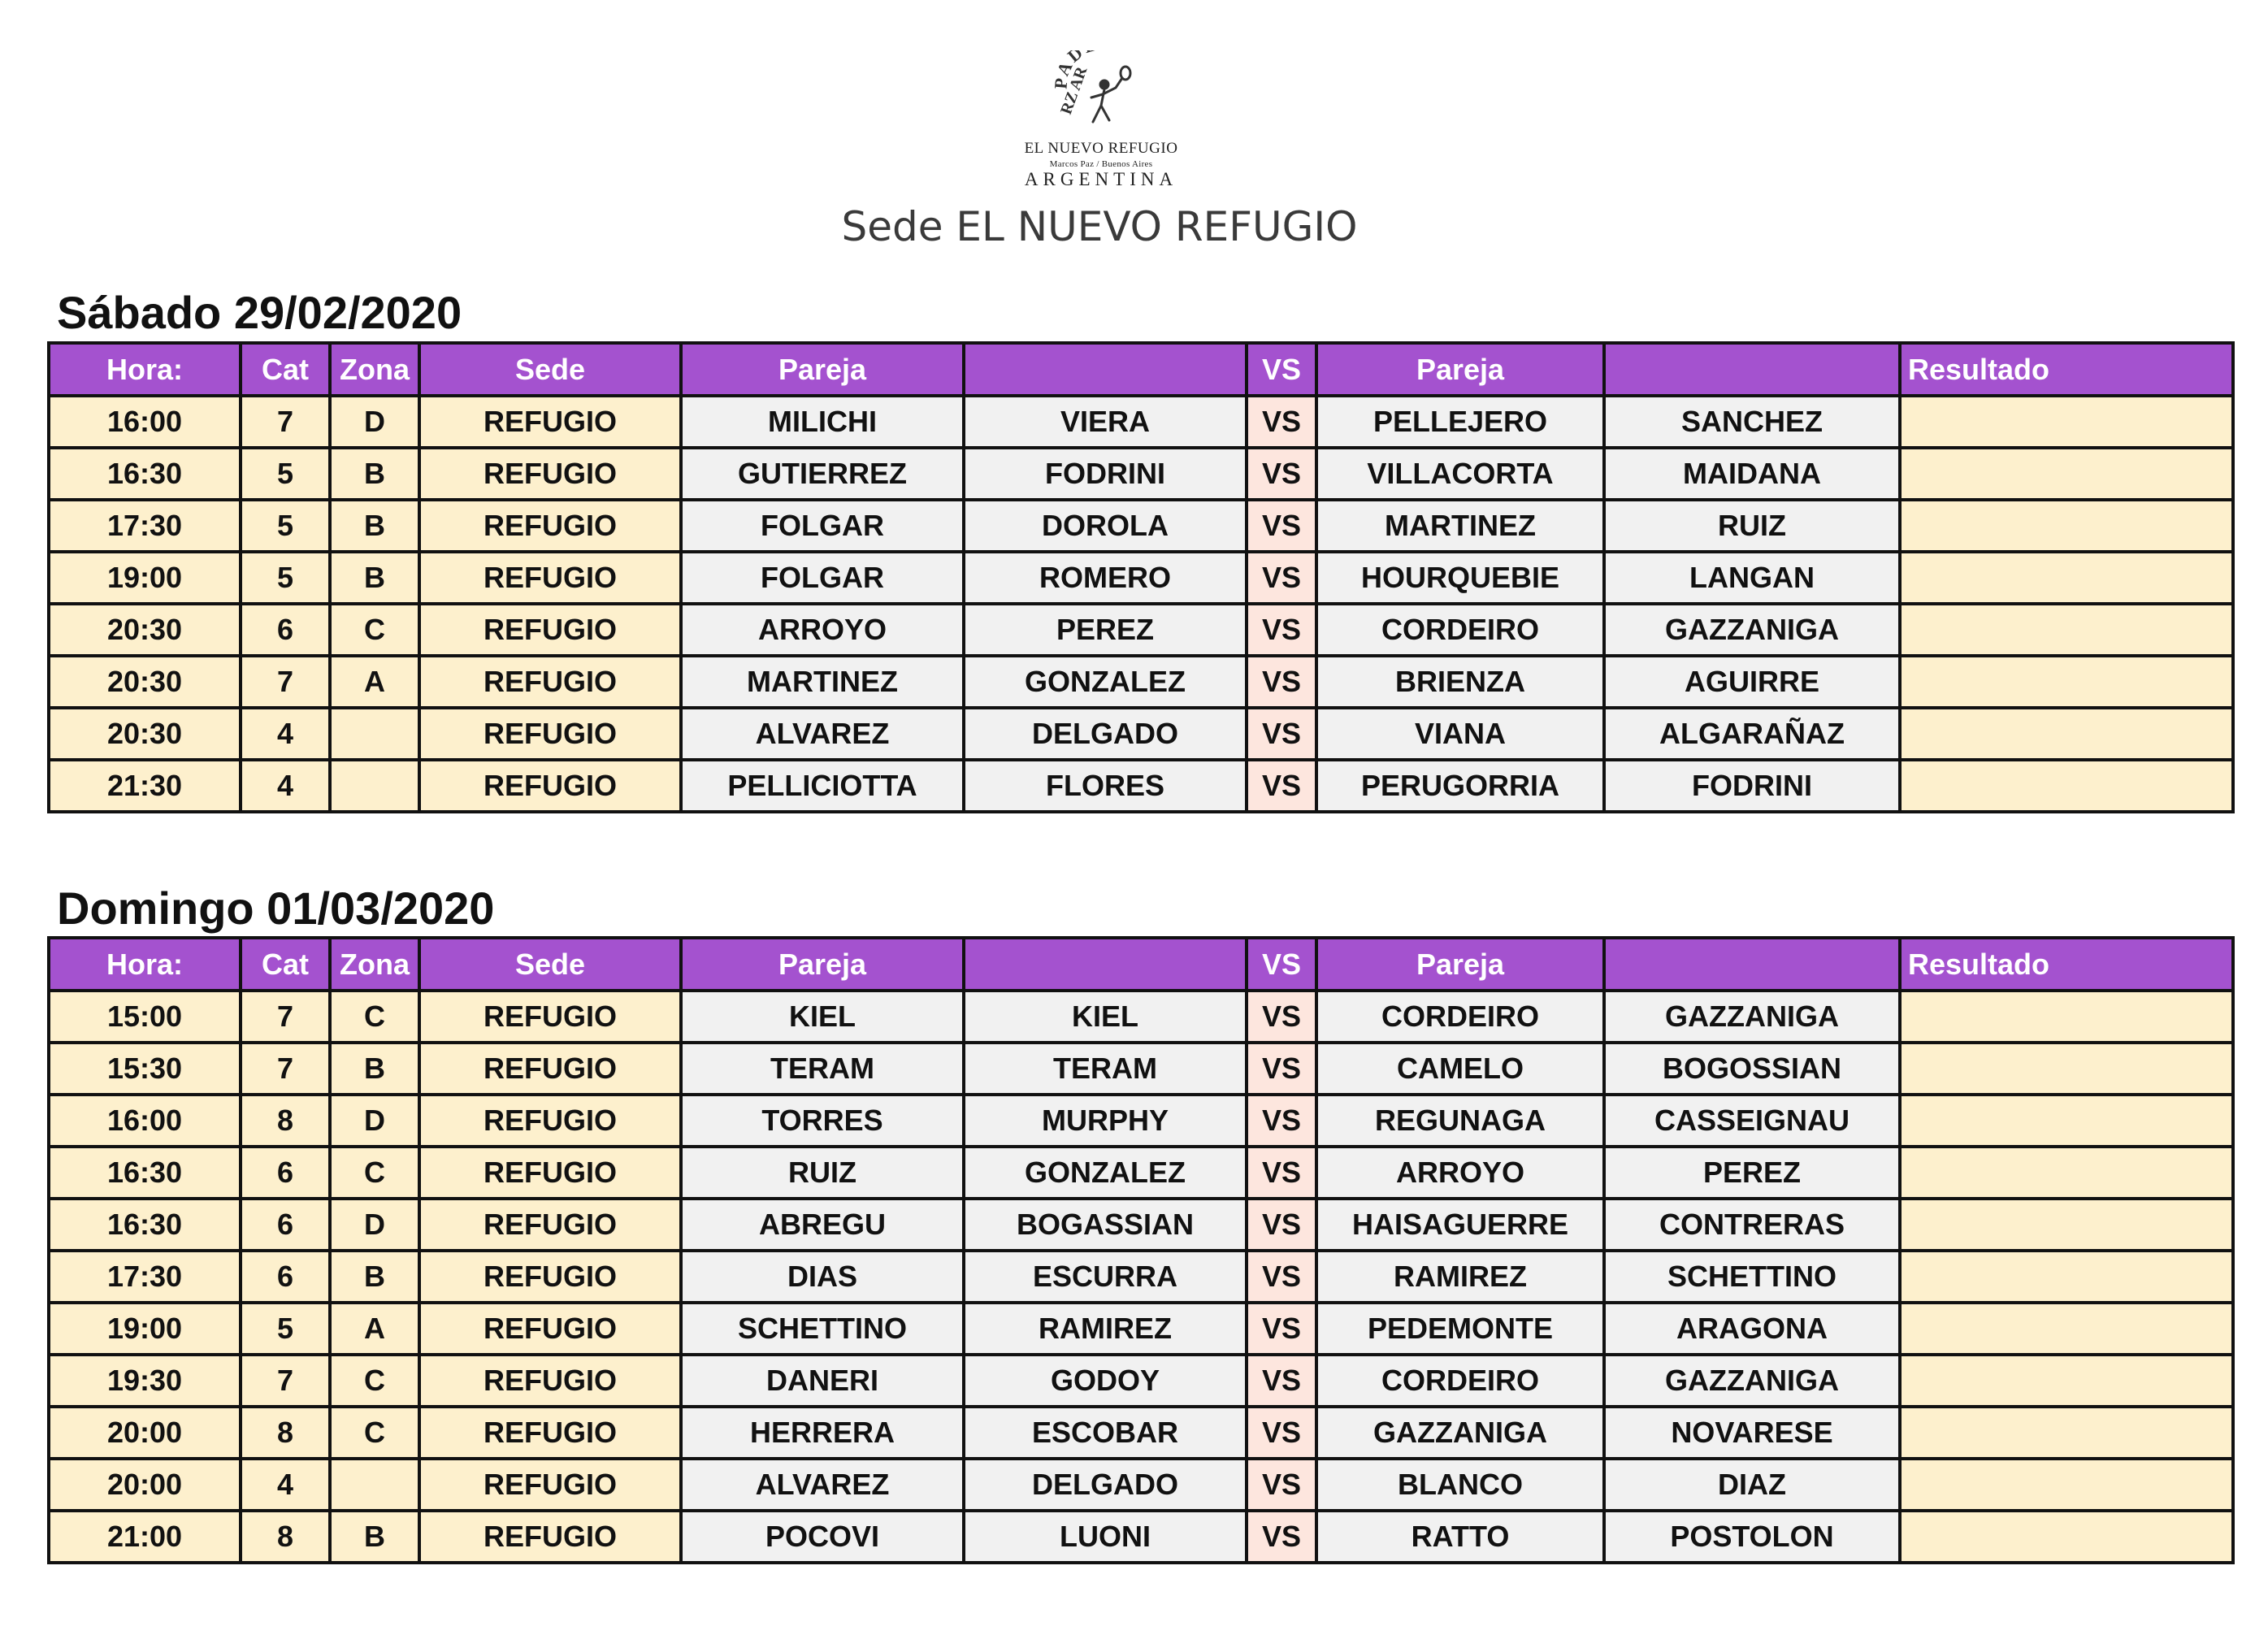 Image resolution: width=2268 pixels, height=1635 pixels. I want to click on cell-zona: D, so click(374, 1120).